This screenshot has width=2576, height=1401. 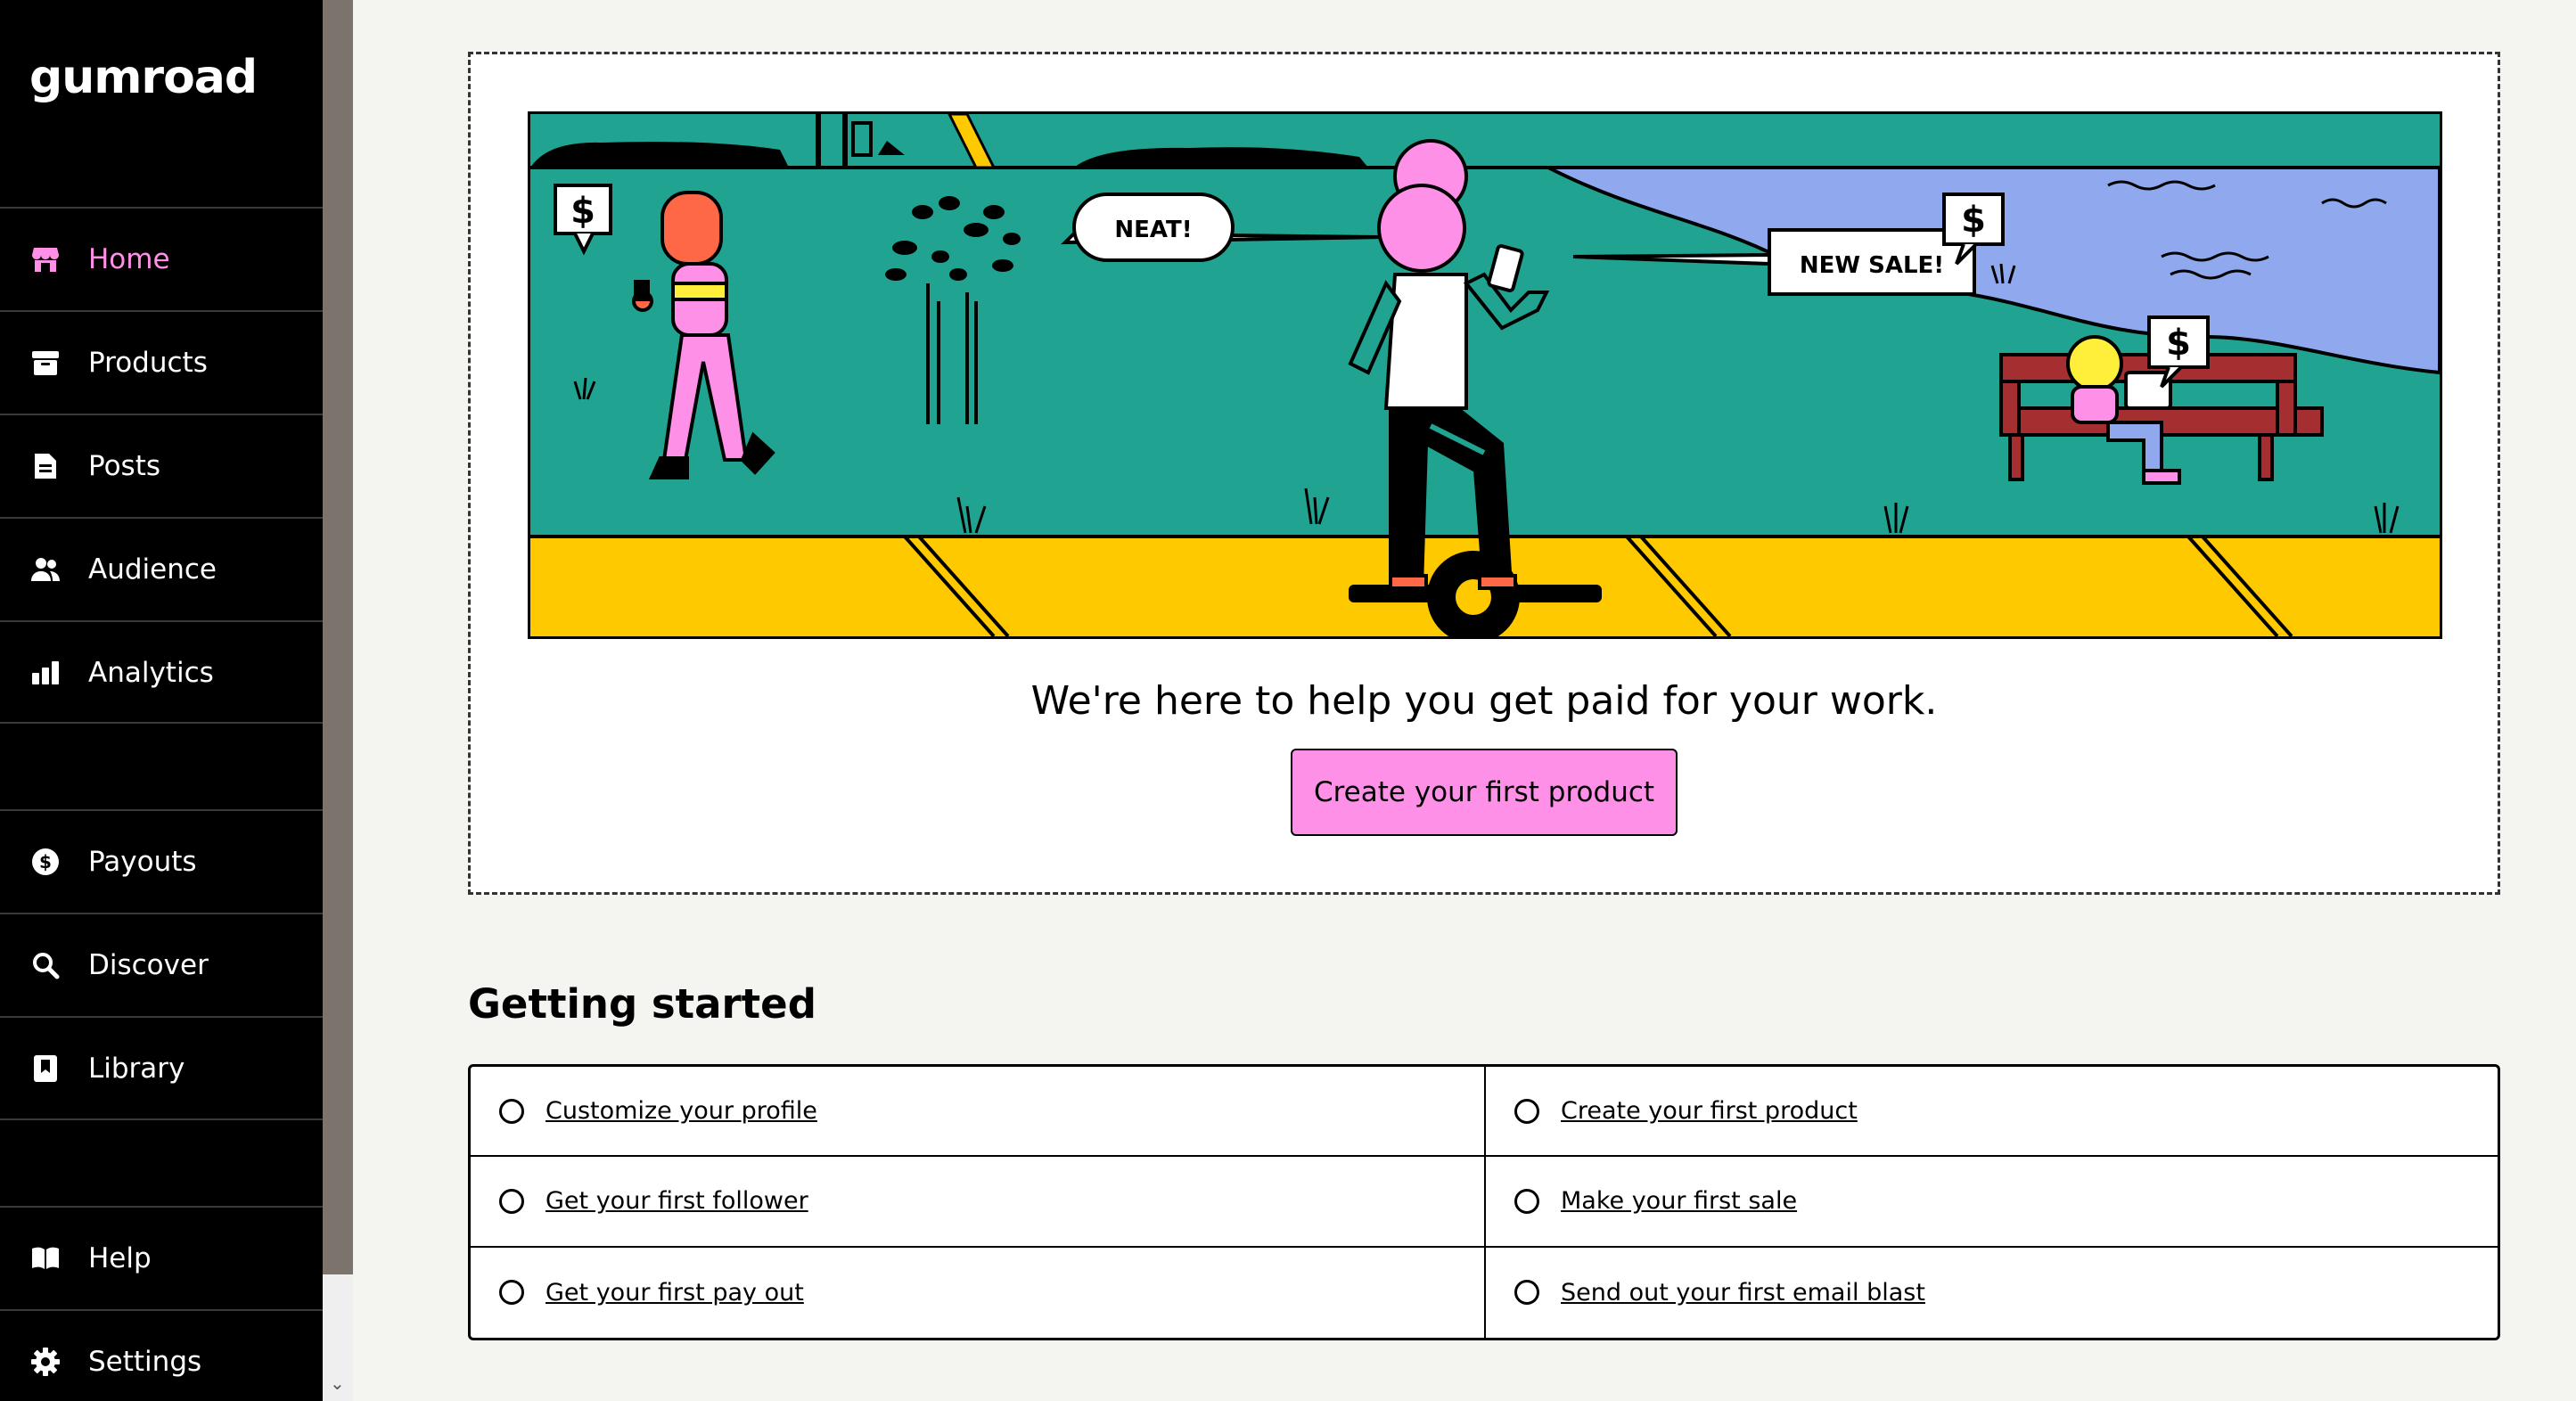 I want to click on checklist-item: Create your first product, so click(x=1991, y=1112).